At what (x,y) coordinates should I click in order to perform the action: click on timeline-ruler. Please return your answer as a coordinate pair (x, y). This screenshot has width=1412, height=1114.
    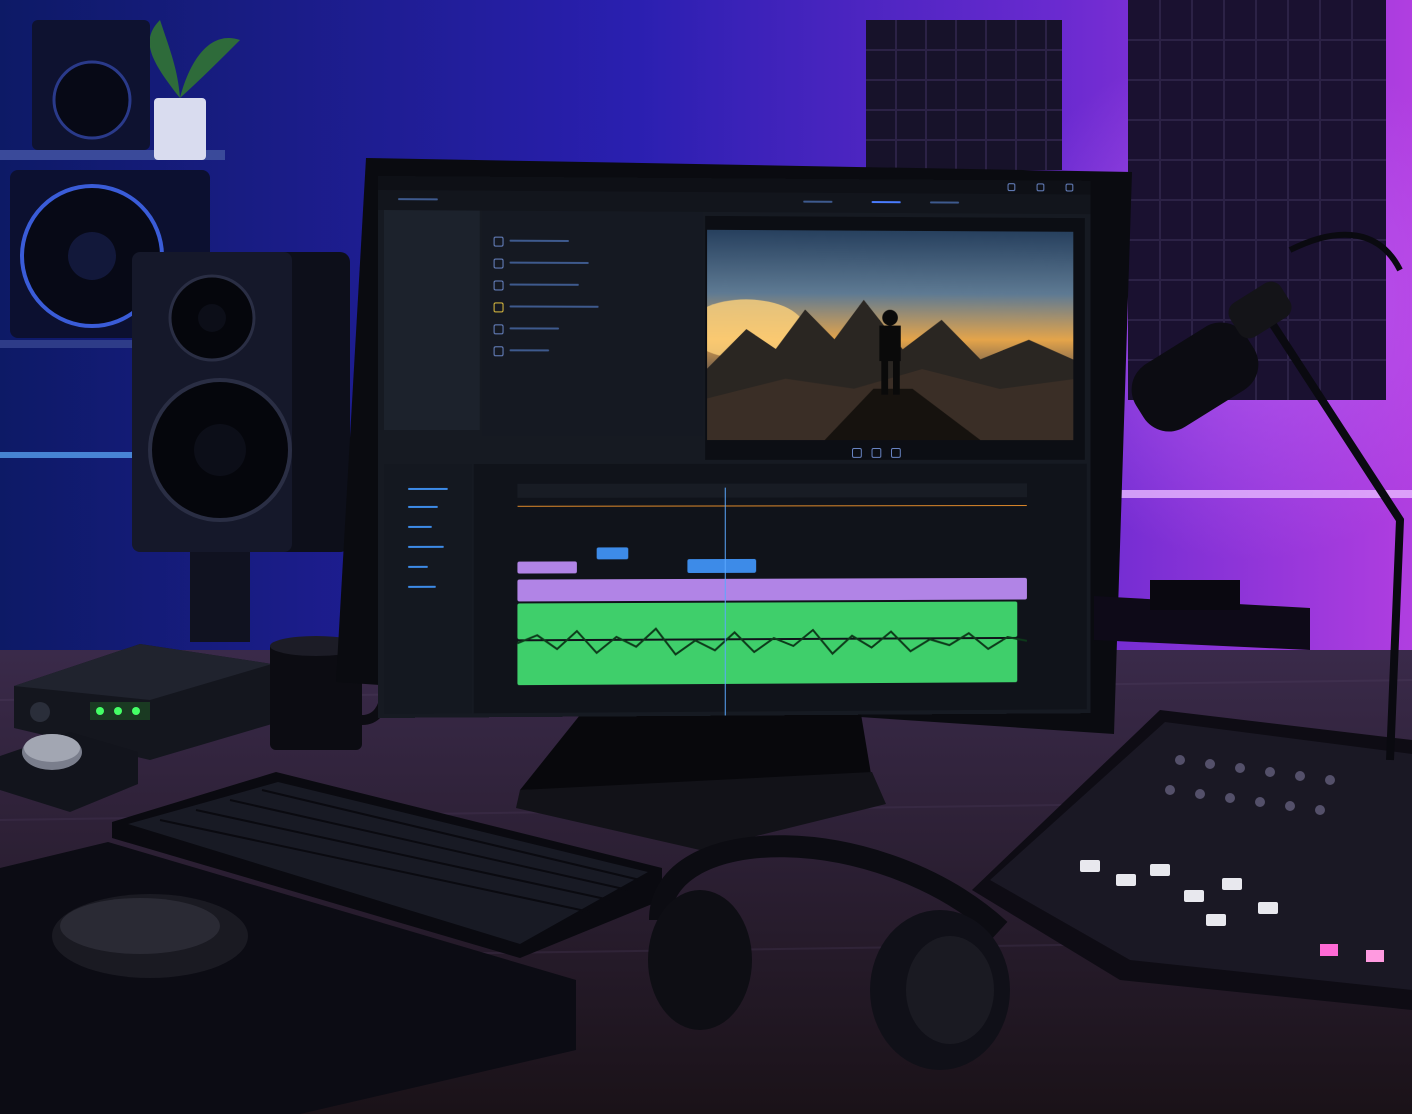
    Looking at the image, I should click on (772, 490).